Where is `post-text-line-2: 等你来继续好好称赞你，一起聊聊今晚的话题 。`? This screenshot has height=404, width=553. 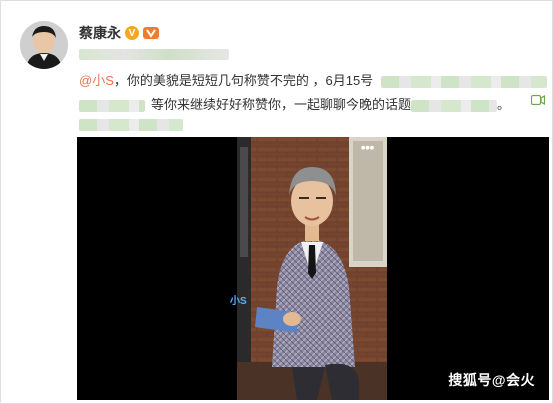
post-text-line-2: 等你来继续好好称赞你，一起聊聊今晚的话题 。 is located at coordinates (294, 103).